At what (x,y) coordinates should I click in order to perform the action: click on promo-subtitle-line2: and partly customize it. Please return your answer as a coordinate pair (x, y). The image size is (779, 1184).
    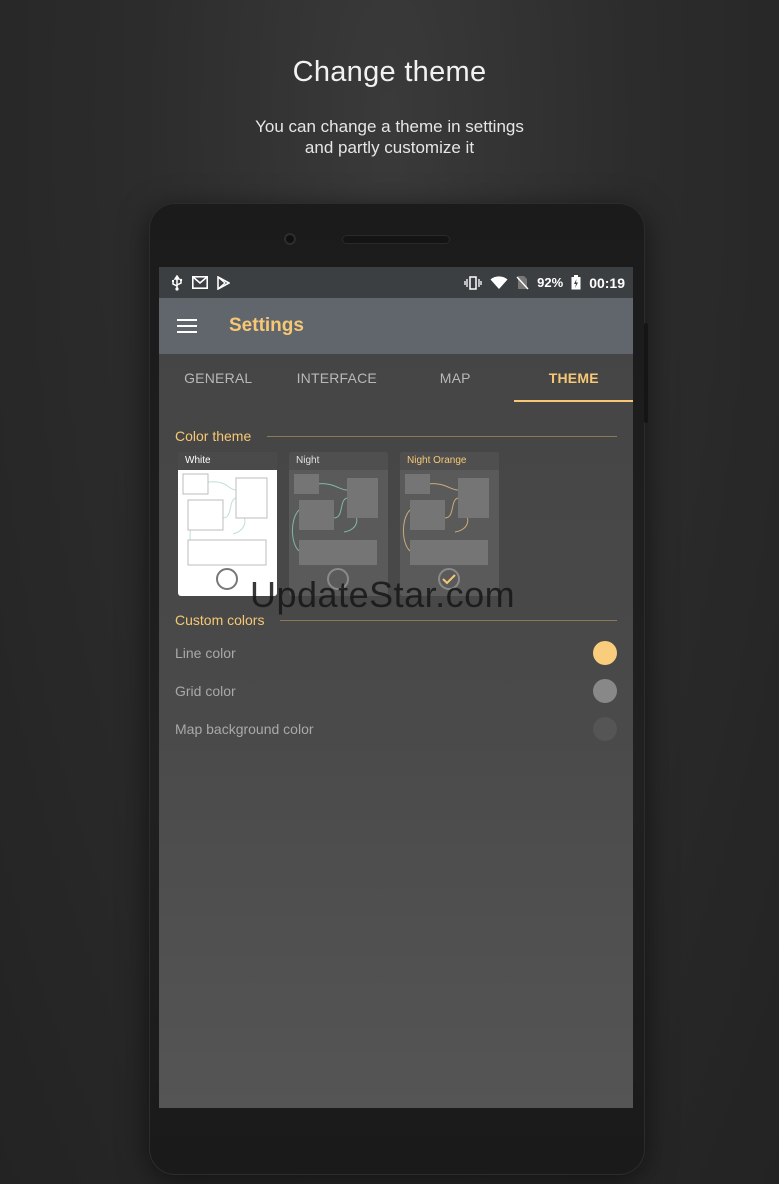
    Looking at the image, I should click on (389, 147).